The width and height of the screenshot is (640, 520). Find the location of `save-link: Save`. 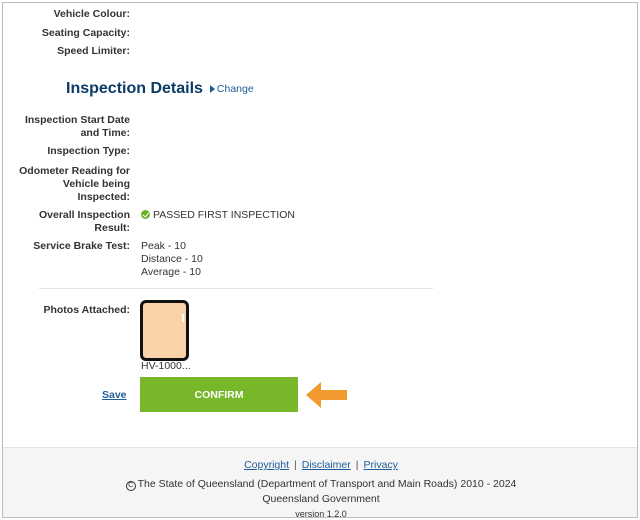

save-link: Save is located at coordinates (114, 395).